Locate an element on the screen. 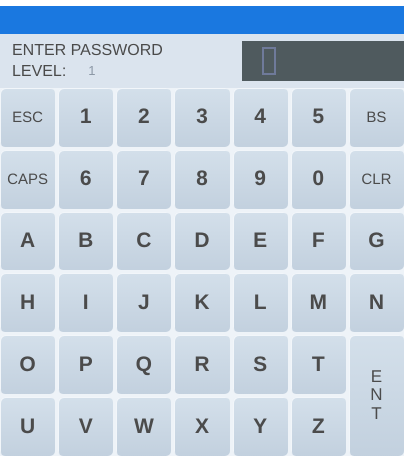 This screenshot has width=404, height=456. keyboard-key: L is located at coordinates (260, 302).